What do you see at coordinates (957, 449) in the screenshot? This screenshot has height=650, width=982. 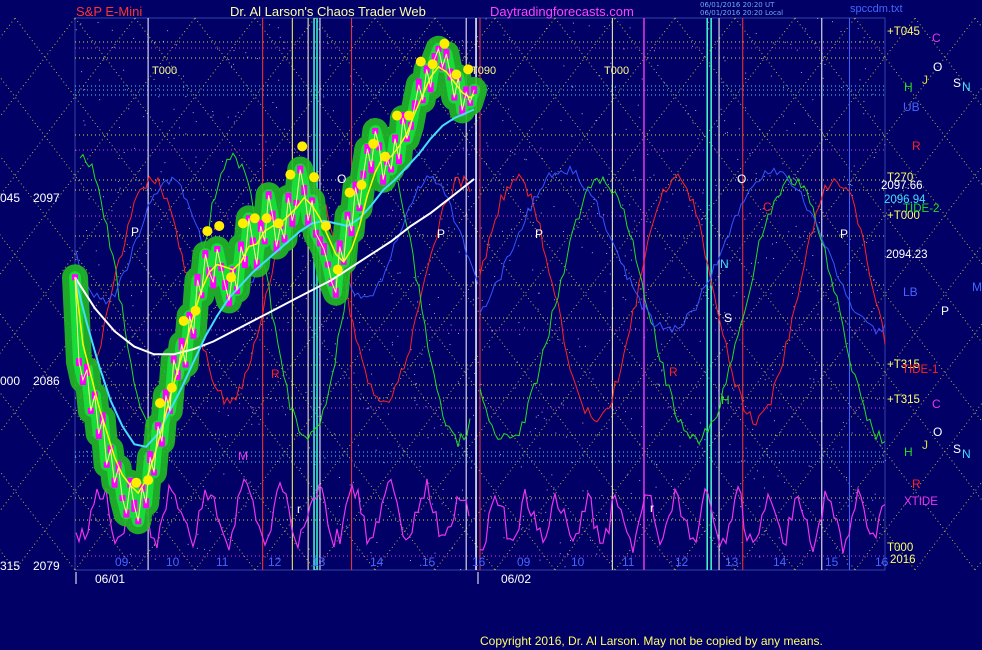 I see `planet-label: S` at bounding box center [957, 449].